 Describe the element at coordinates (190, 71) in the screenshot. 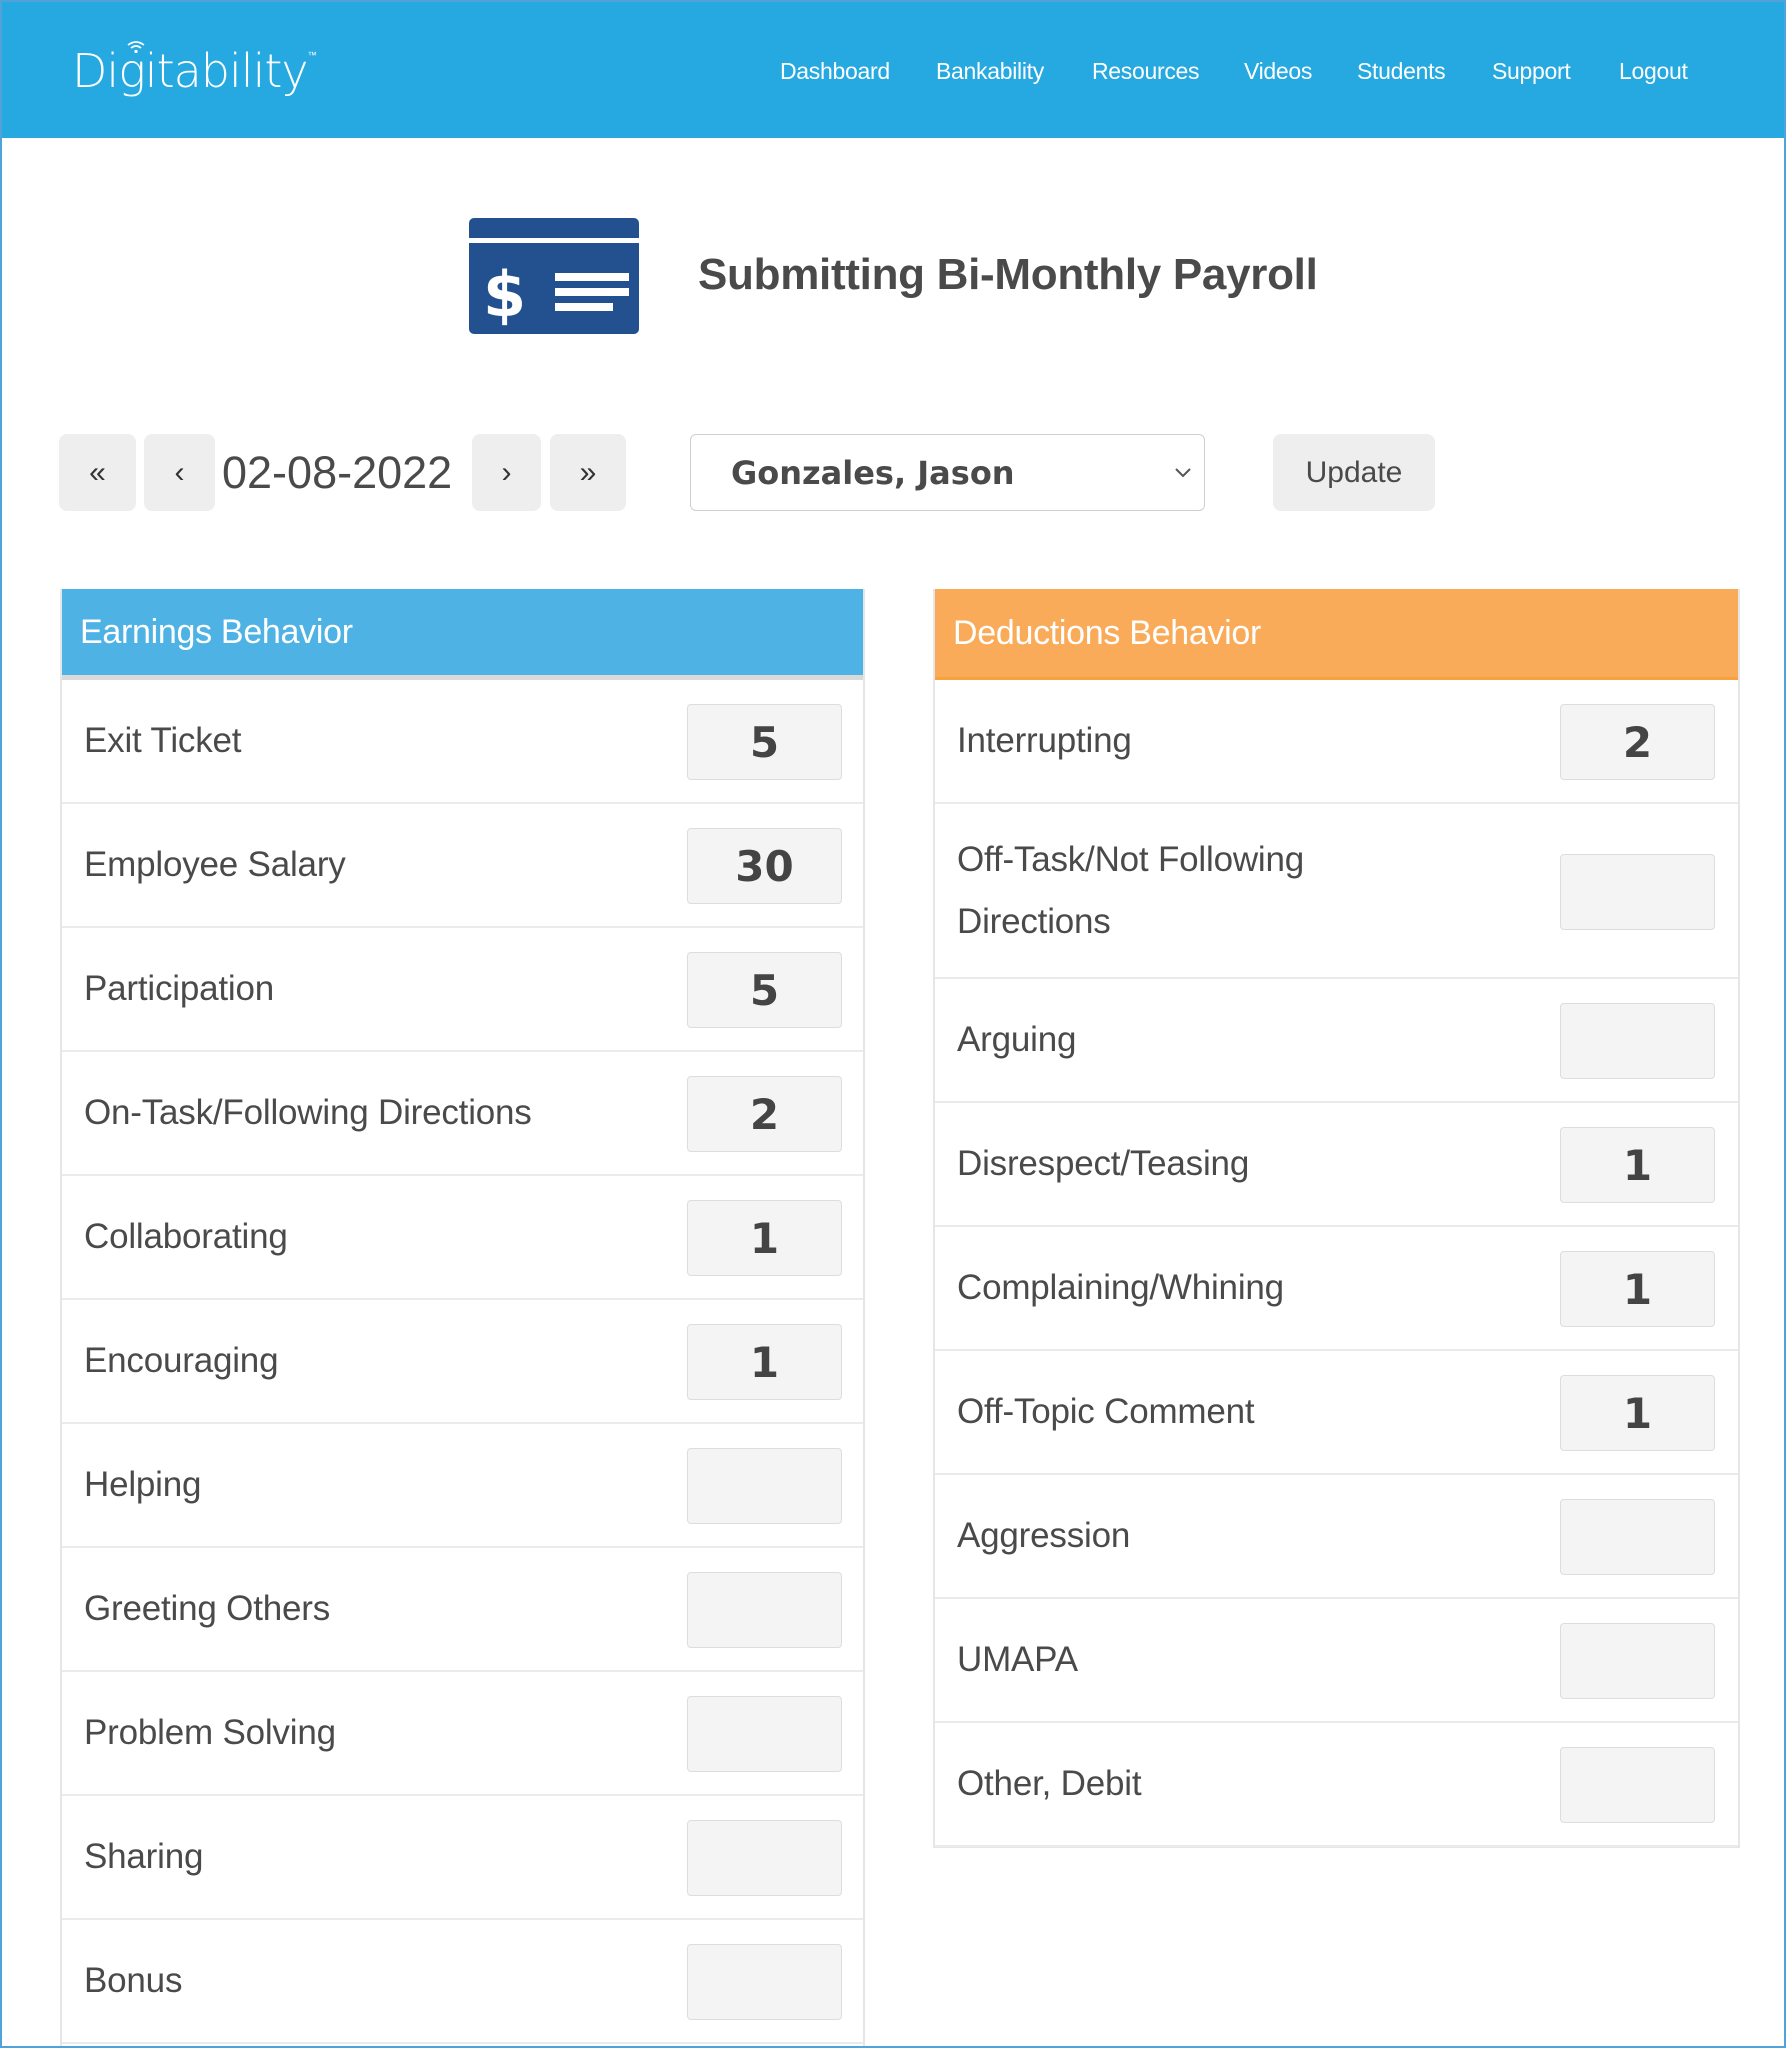

I see `brand-name: Digitability` at that location.